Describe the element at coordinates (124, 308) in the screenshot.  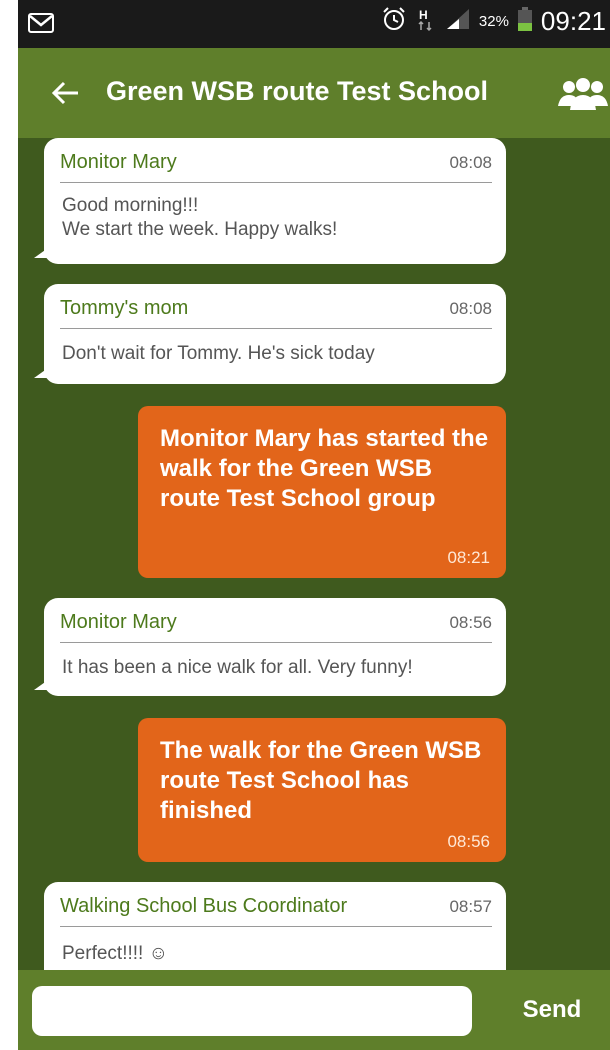
I see `message-sender: Tommy's mom` at that location.